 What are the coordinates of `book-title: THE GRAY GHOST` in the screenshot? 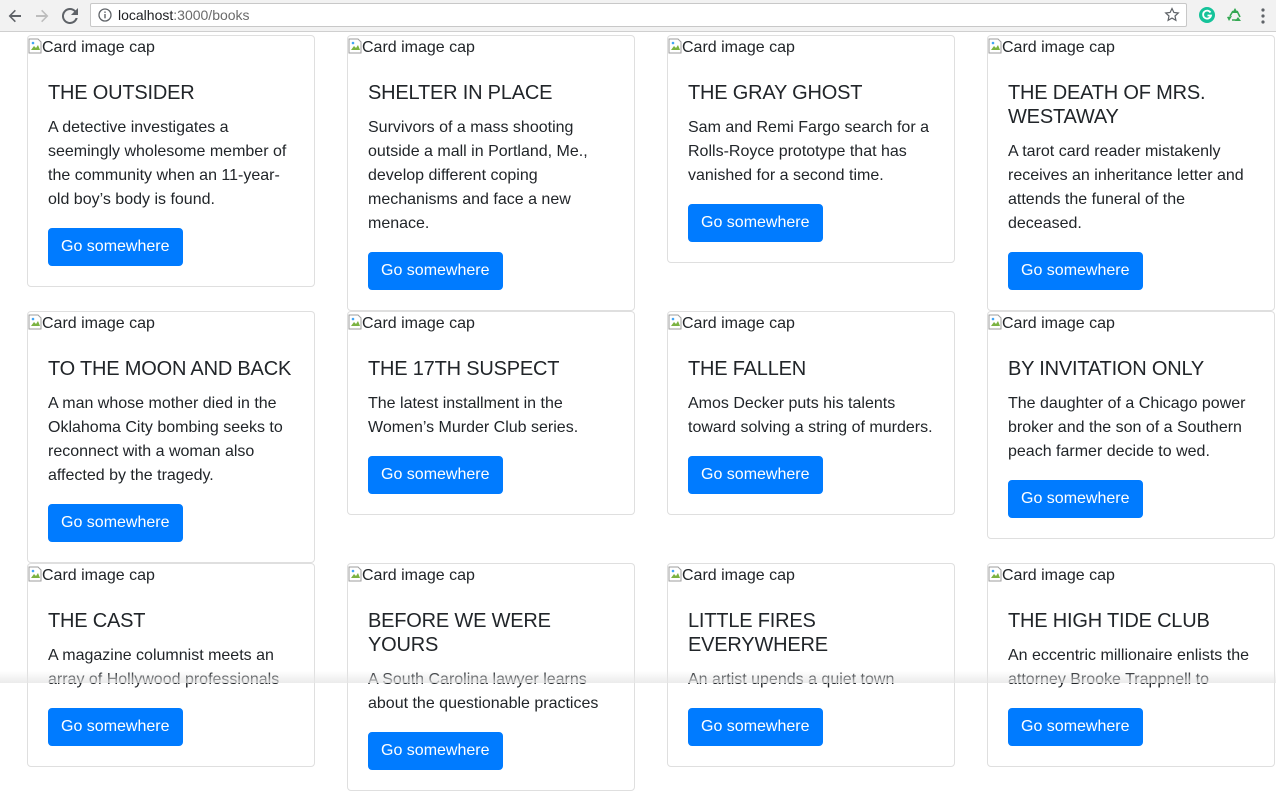 It's located at (775, 93).